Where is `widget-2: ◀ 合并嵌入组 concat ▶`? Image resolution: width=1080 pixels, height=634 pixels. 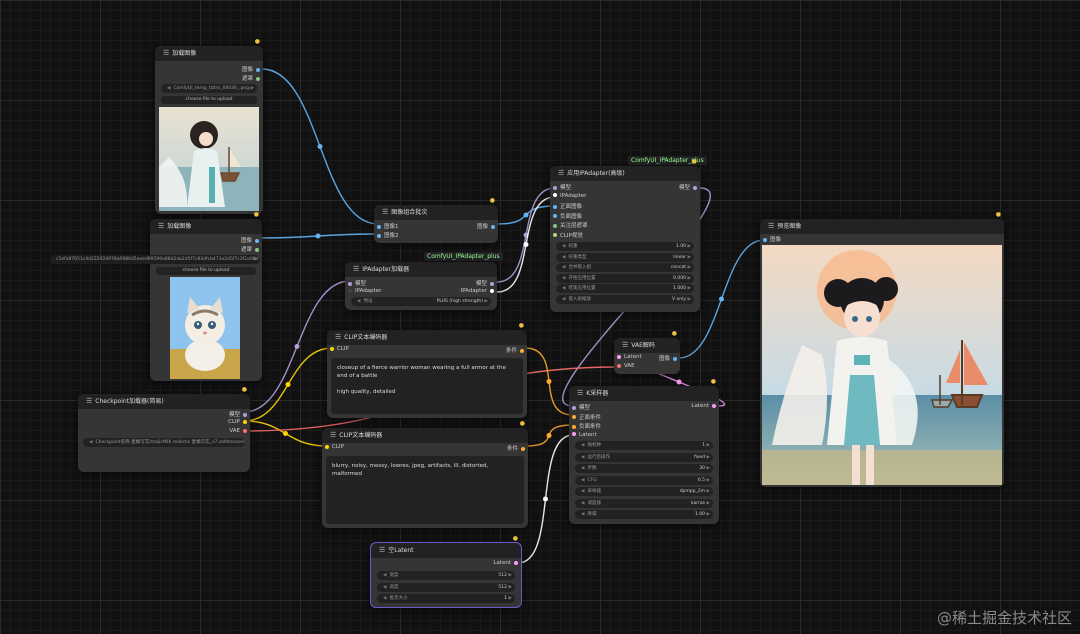 widget-2: ◀ 合并嵌入组 concat ▶ is located at coordinates (625, 267).